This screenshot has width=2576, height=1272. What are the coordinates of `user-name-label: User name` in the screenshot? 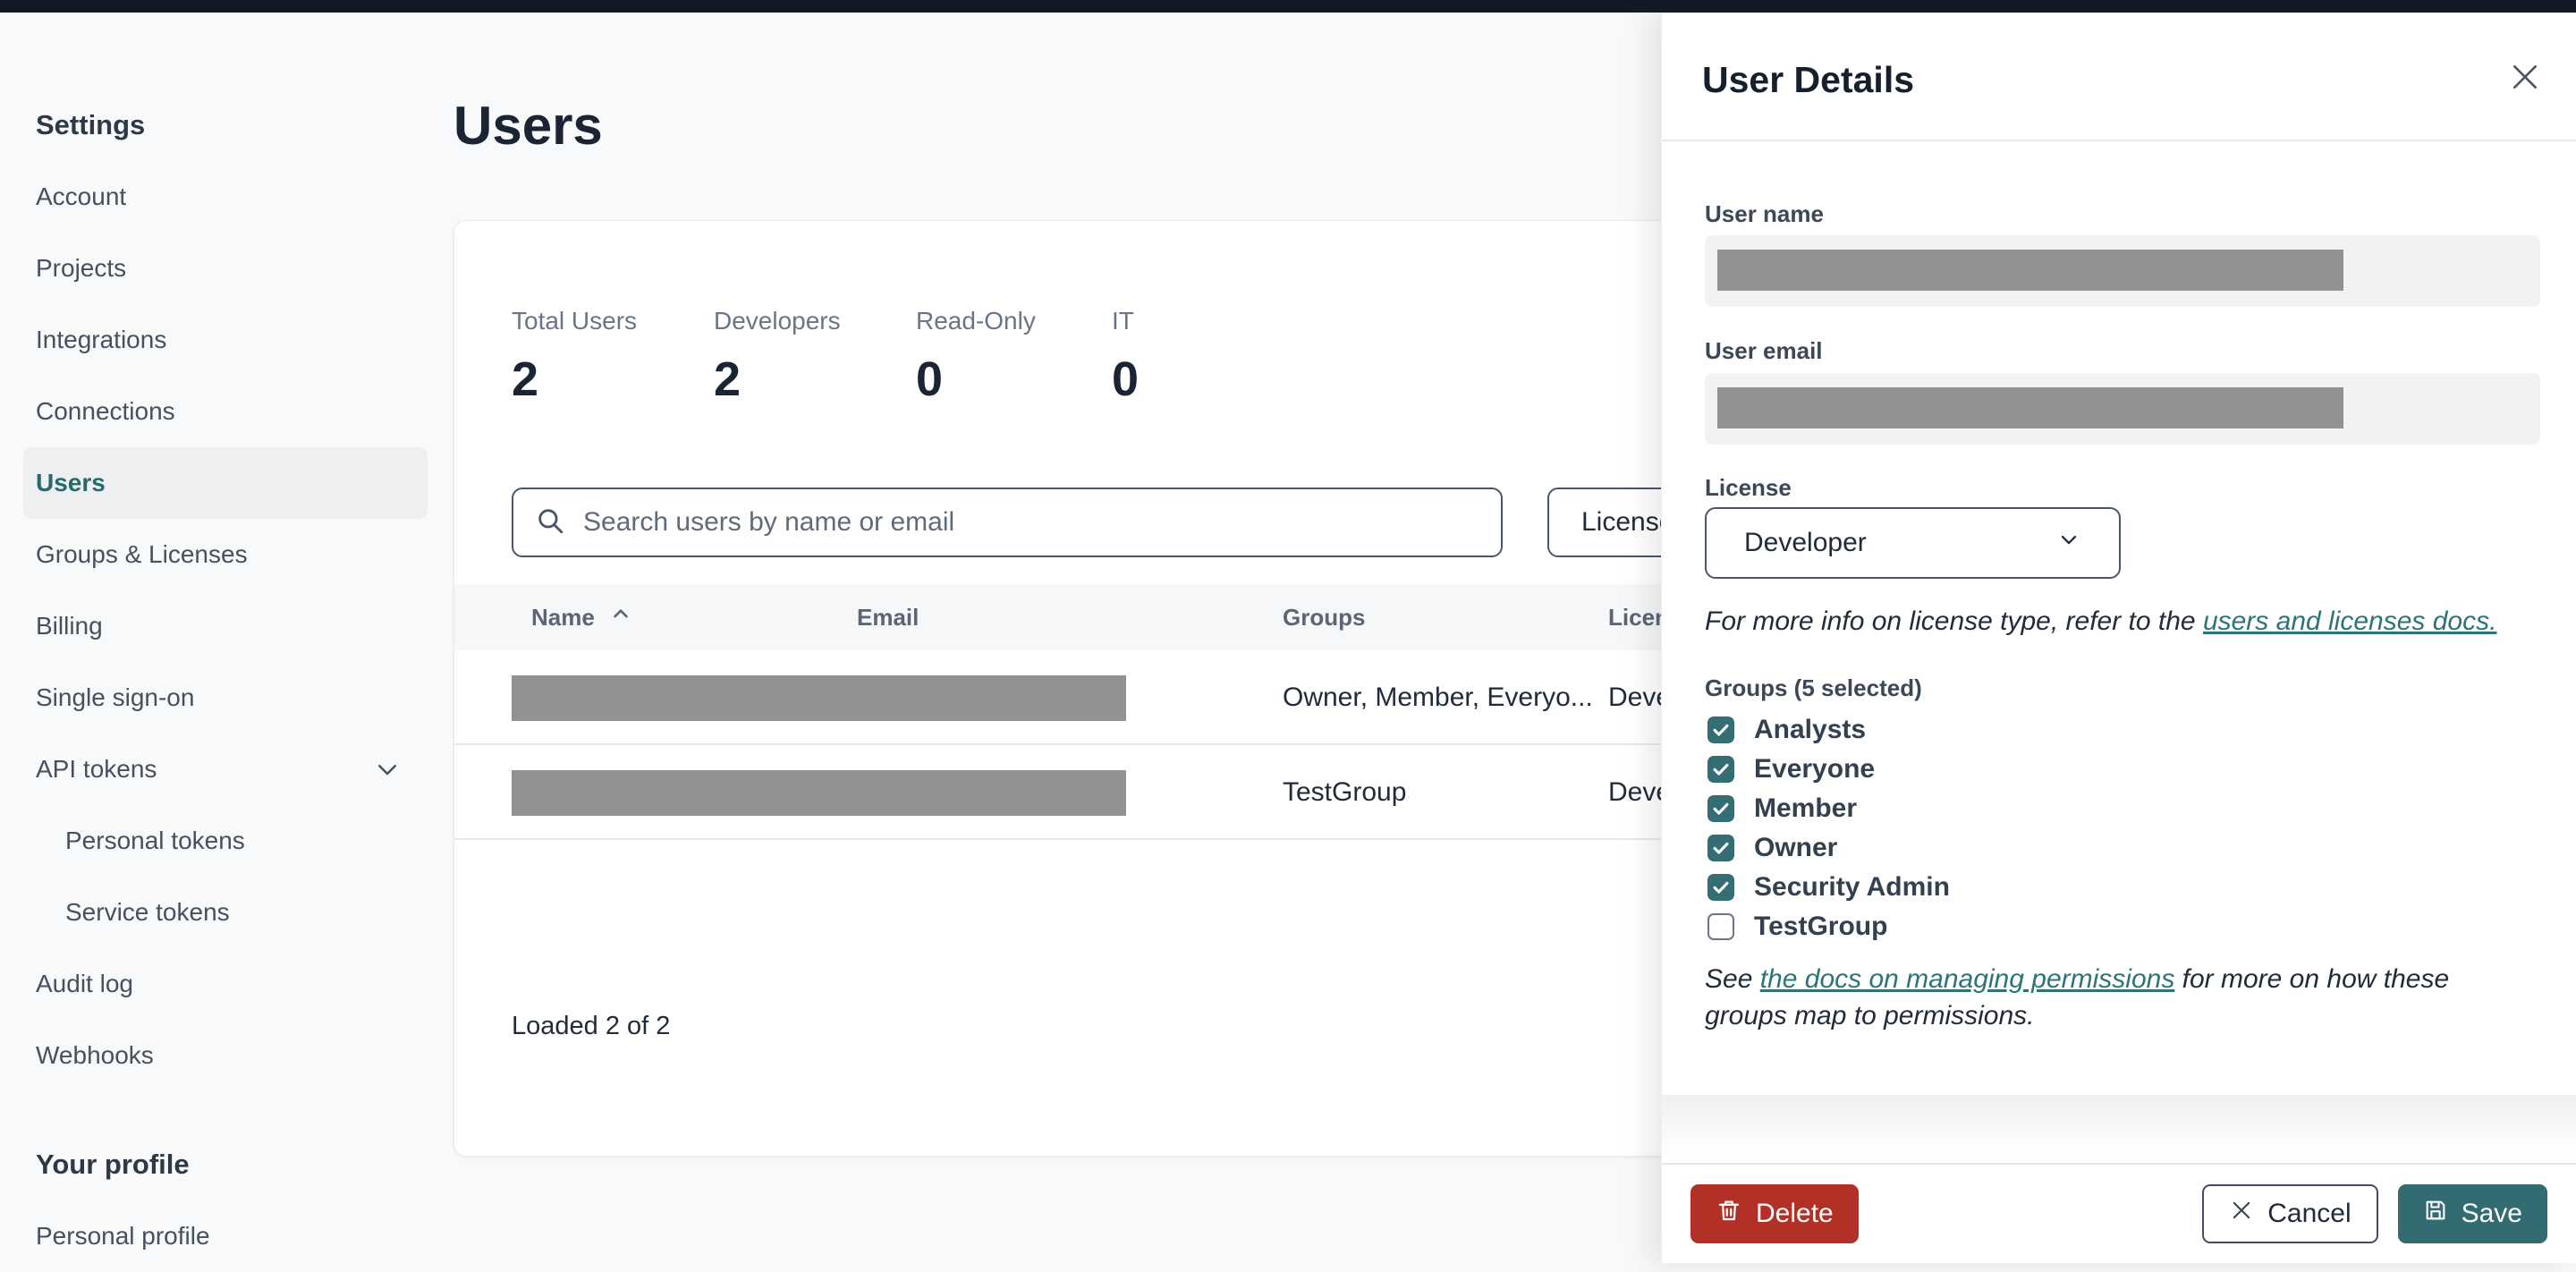 It's located at (1764, 213).